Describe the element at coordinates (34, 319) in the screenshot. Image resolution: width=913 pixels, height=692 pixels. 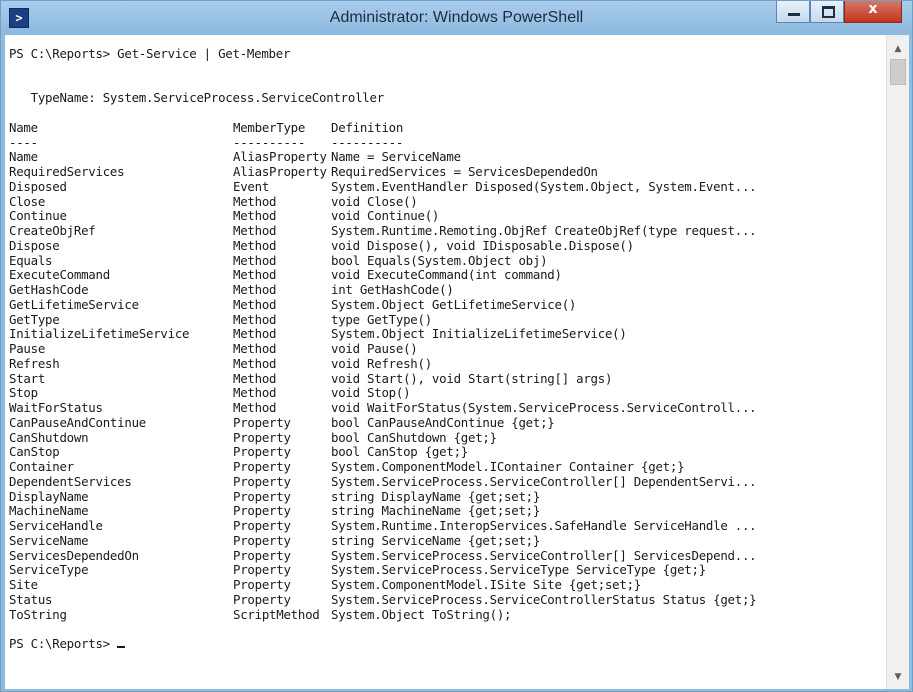
I see `member-name: GetType` at that location.